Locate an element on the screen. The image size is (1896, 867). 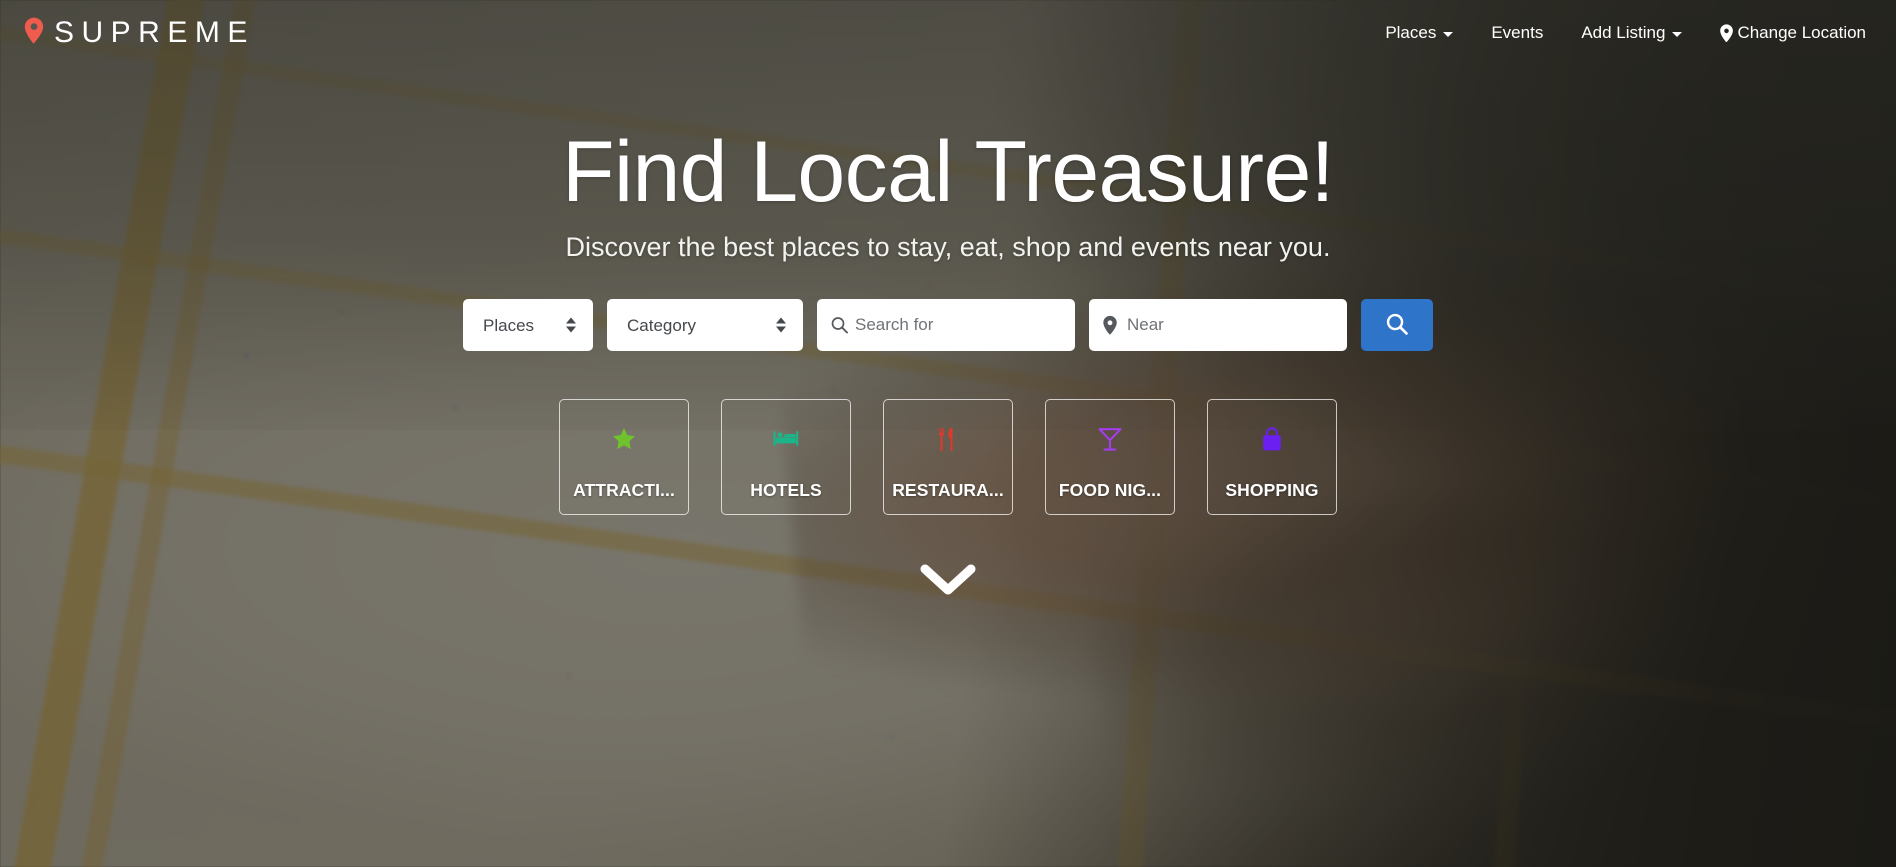
nav-label-places: Places is located at coordinates (1411, 32).